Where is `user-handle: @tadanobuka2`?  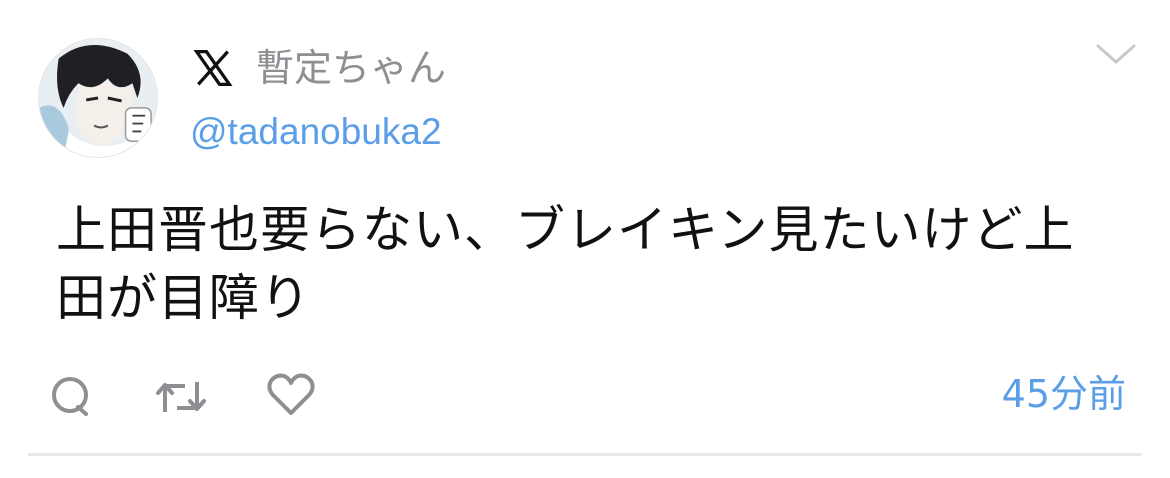 user-handle: @tadanobuka2 is located at coordinates (316, 132).